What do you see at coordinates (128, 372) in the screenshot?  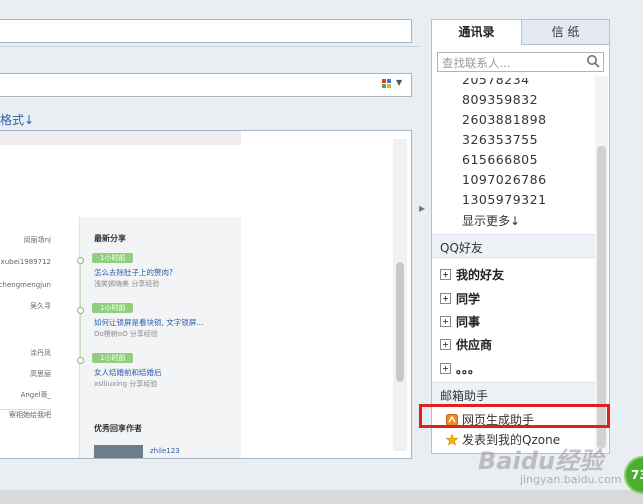 I see `share-link: 女人结婚前和结婚后` at bounding box center [128, 372].